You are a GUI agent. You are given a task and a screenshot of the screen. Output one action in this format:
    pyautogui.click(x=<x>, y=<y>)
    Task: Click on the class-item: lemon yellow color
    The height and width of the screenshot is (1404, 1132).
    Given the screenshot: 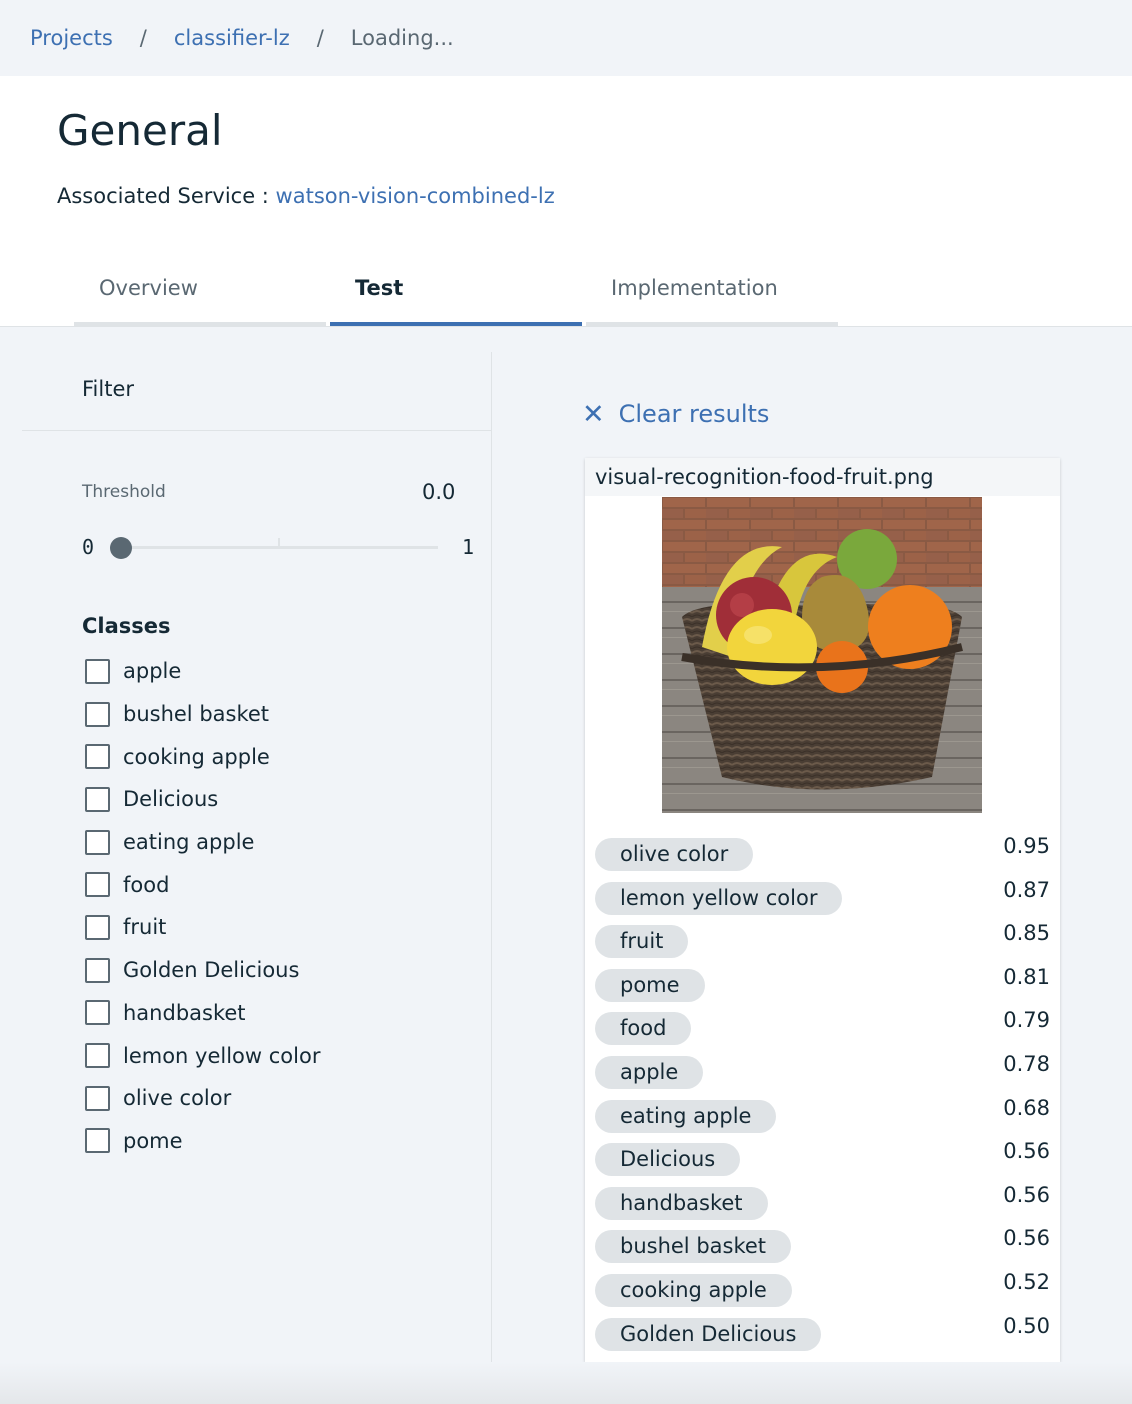 What is the action you would take?
    pyautogui.click(x=202, y=1055)
    